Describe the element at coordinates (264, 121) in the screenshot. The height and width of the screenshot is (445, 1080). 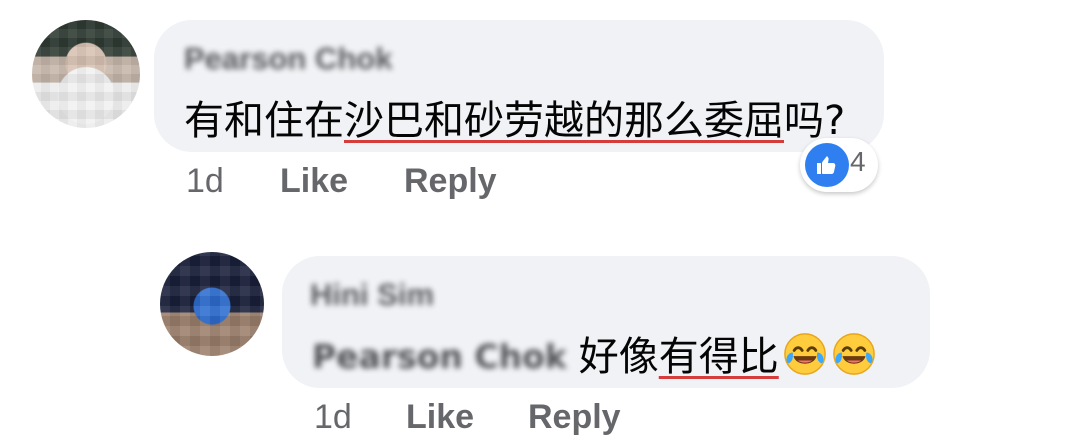
I see `comment-text-prefix: 有和住在` at that location.